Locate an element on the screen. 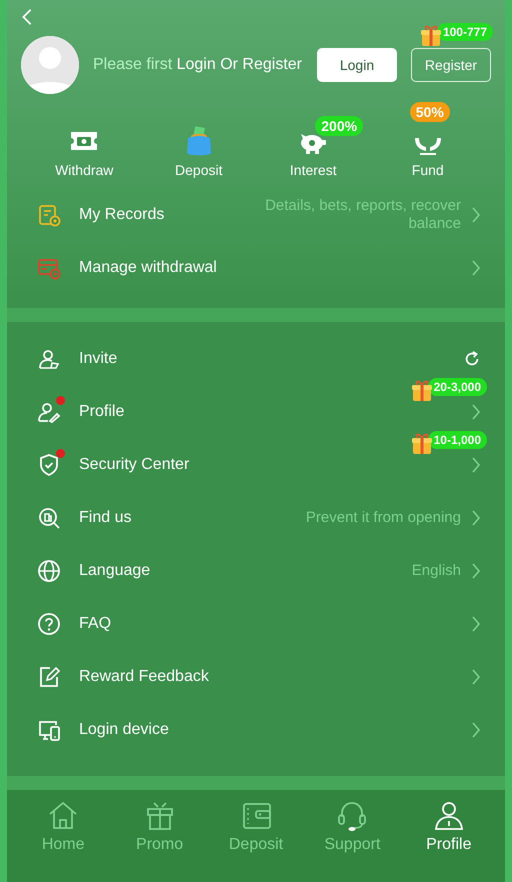 The image size is (512, 882). headset-icon is located at coordinates (352, 816).